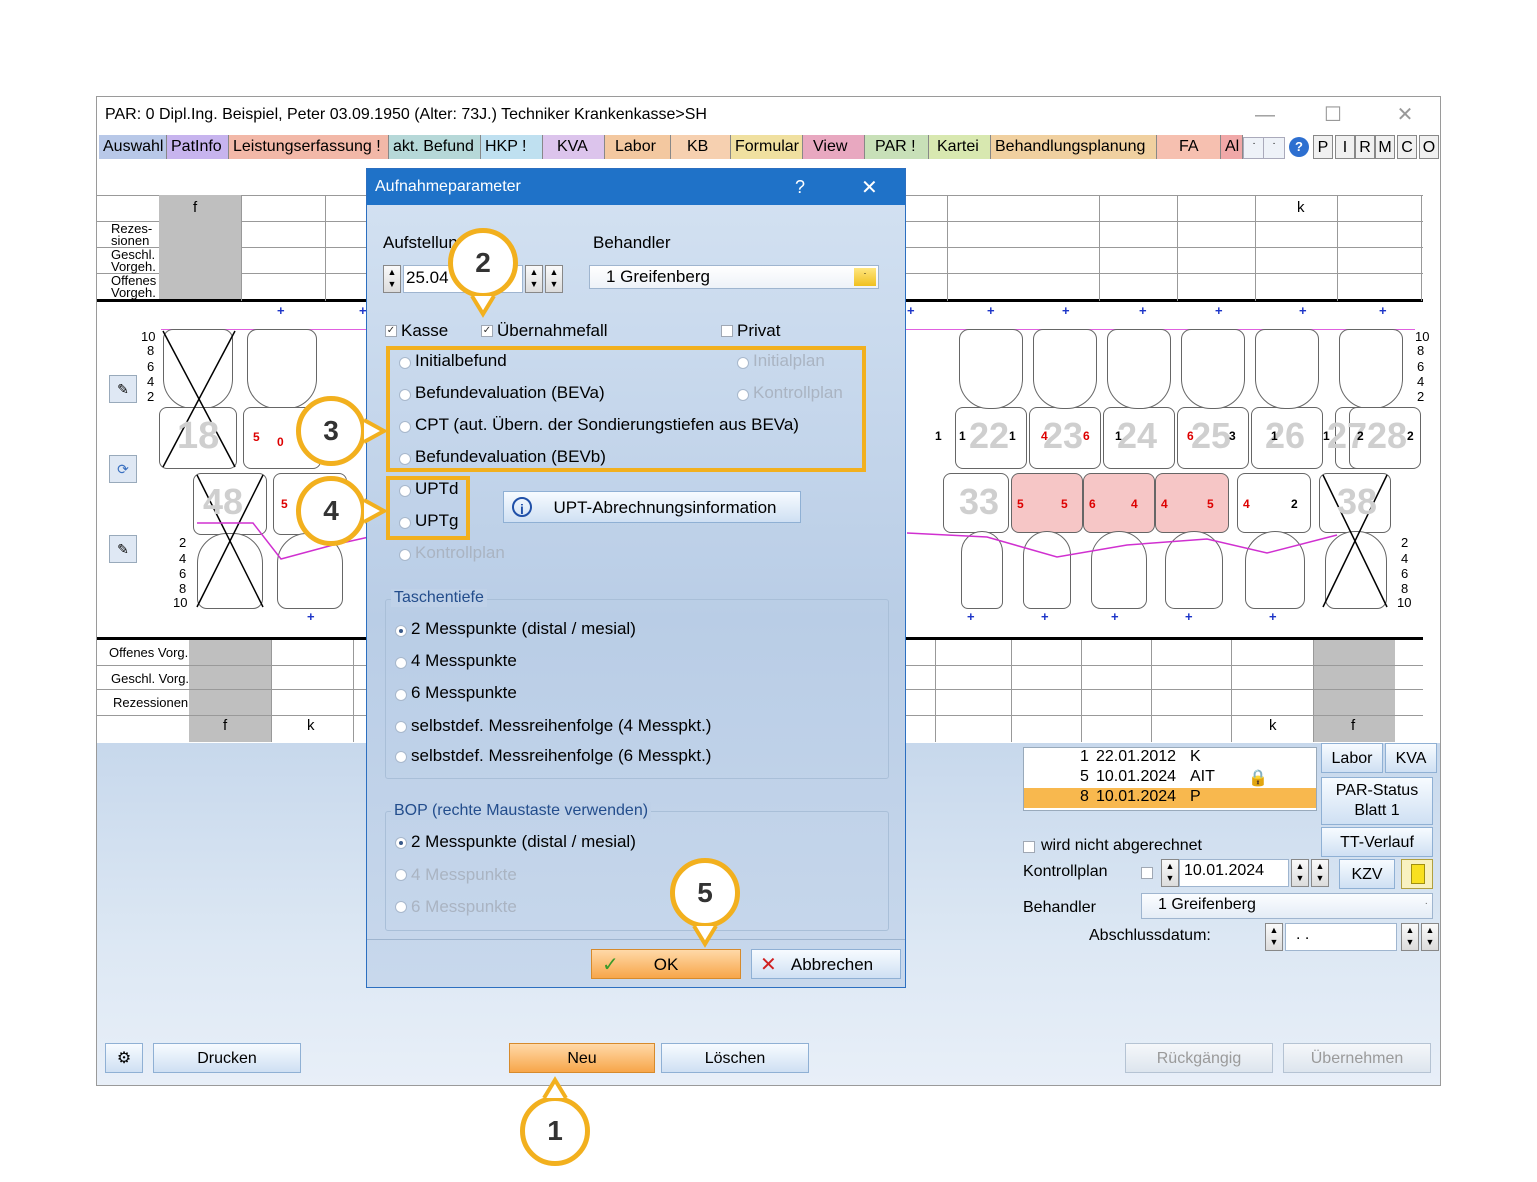 The height and width of the screenshot is (1182, 1537). I want to click on tab-scroll-left-icon: ·, so click(1254, 148).